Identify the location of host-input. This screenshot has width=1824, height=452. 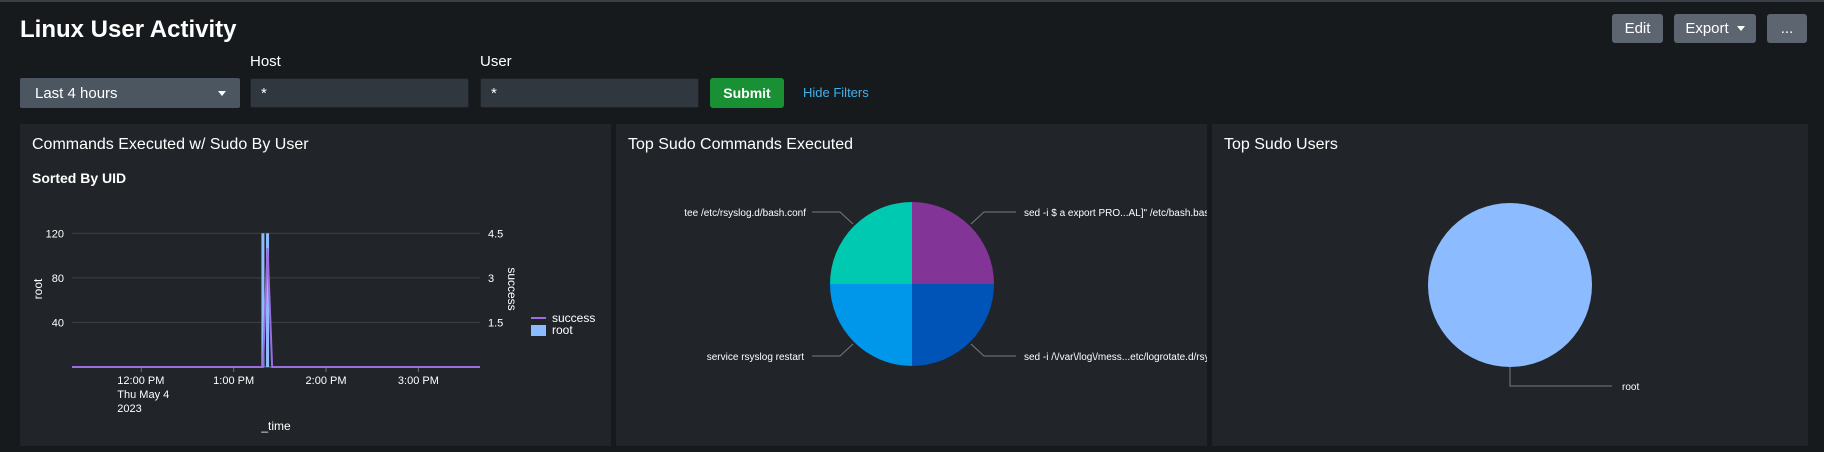
(359, 93).